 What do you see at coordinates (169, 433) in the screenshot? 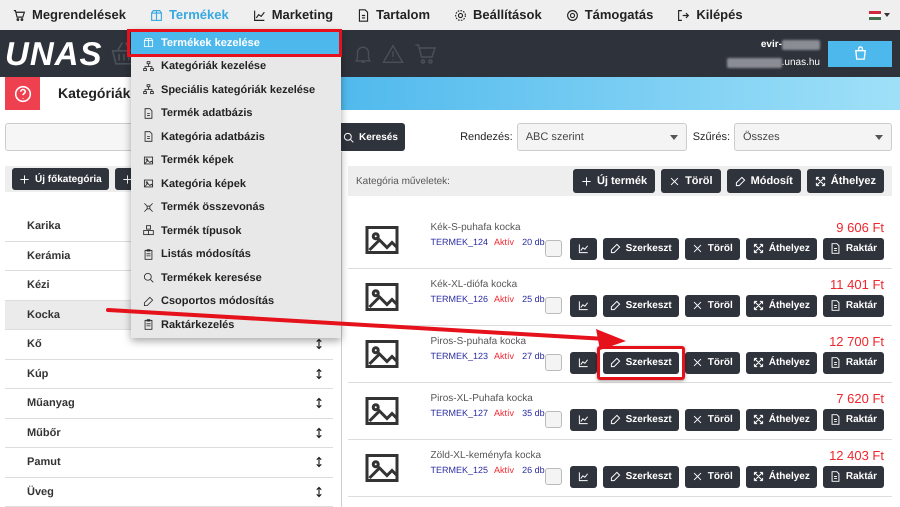
I see `category-row: Műbőr` at bounding box center [169, 433].